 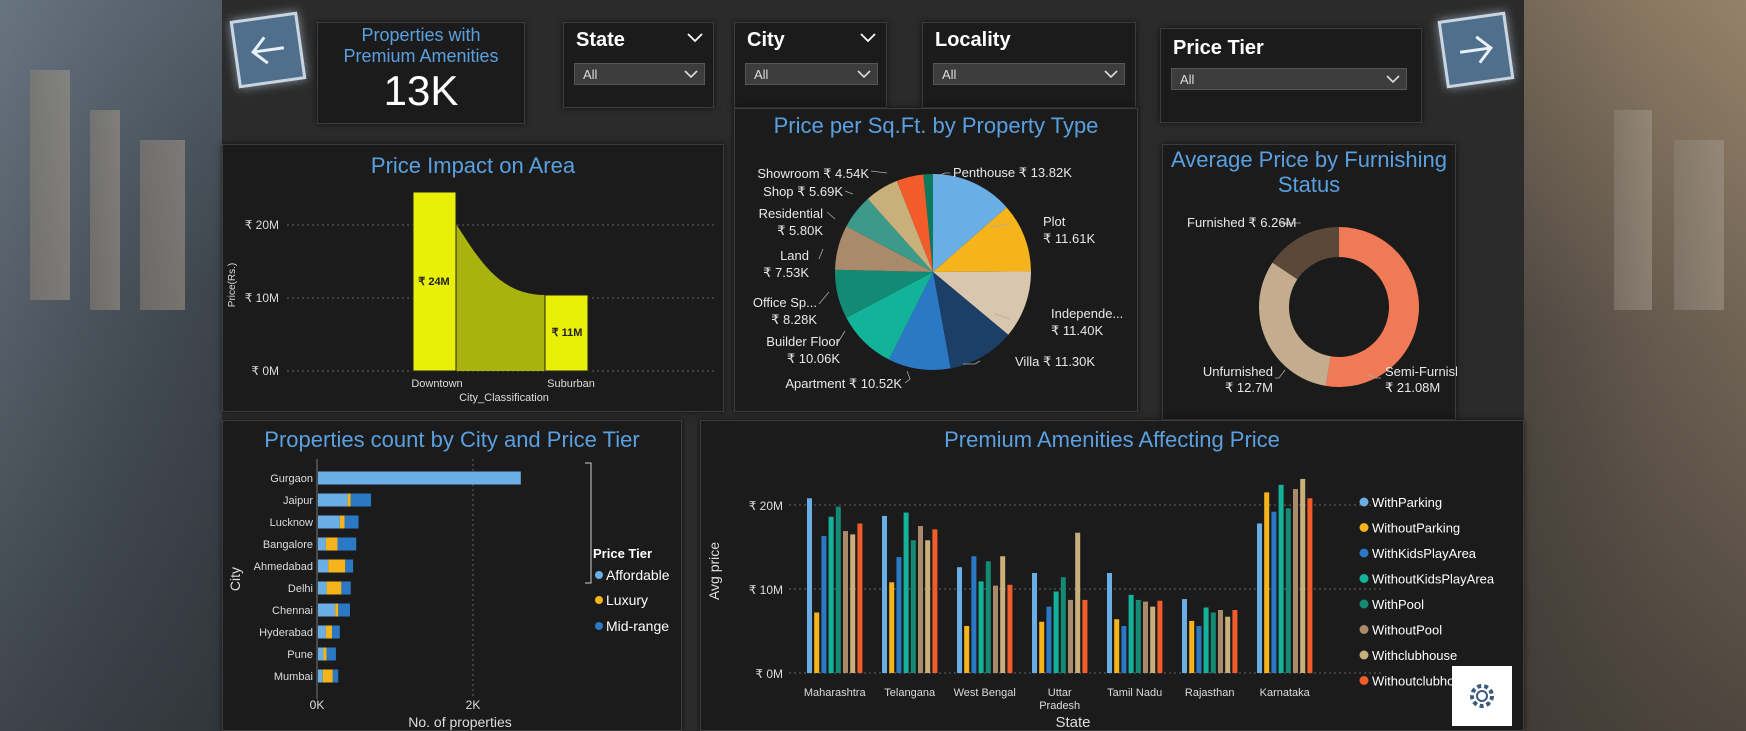 What do you see at coordinates (1416, 528) in the screenshot?
I see `legend-label: WithoutParking` at bounding box center [1416, 528].